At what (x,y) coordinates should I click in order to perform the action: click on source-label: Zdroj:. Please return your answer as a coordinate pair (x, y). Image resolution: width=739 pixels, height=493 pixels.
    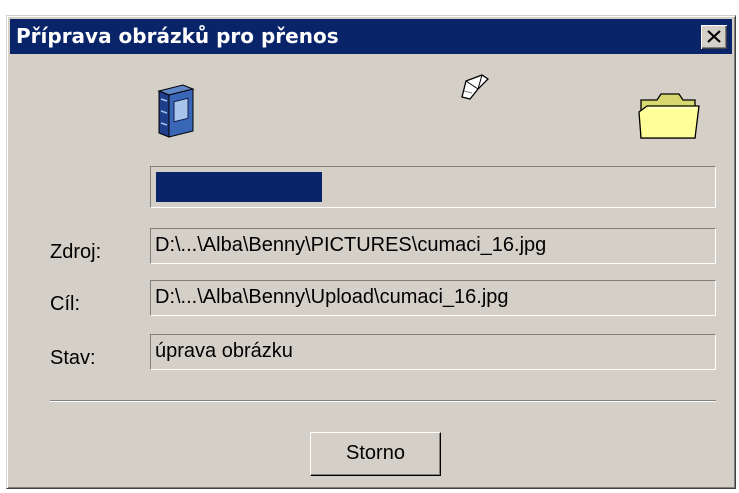
    Looking at the image, I should click on (76, 252).